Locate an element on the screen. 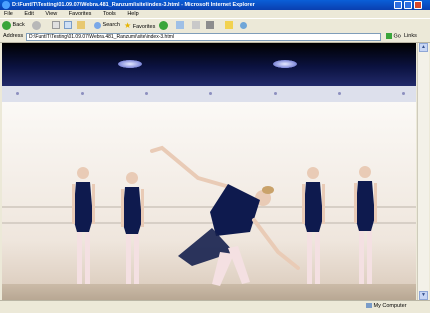 This screenshot has height=313, width=430. address-label: Address is located at coordinates (13, 36).